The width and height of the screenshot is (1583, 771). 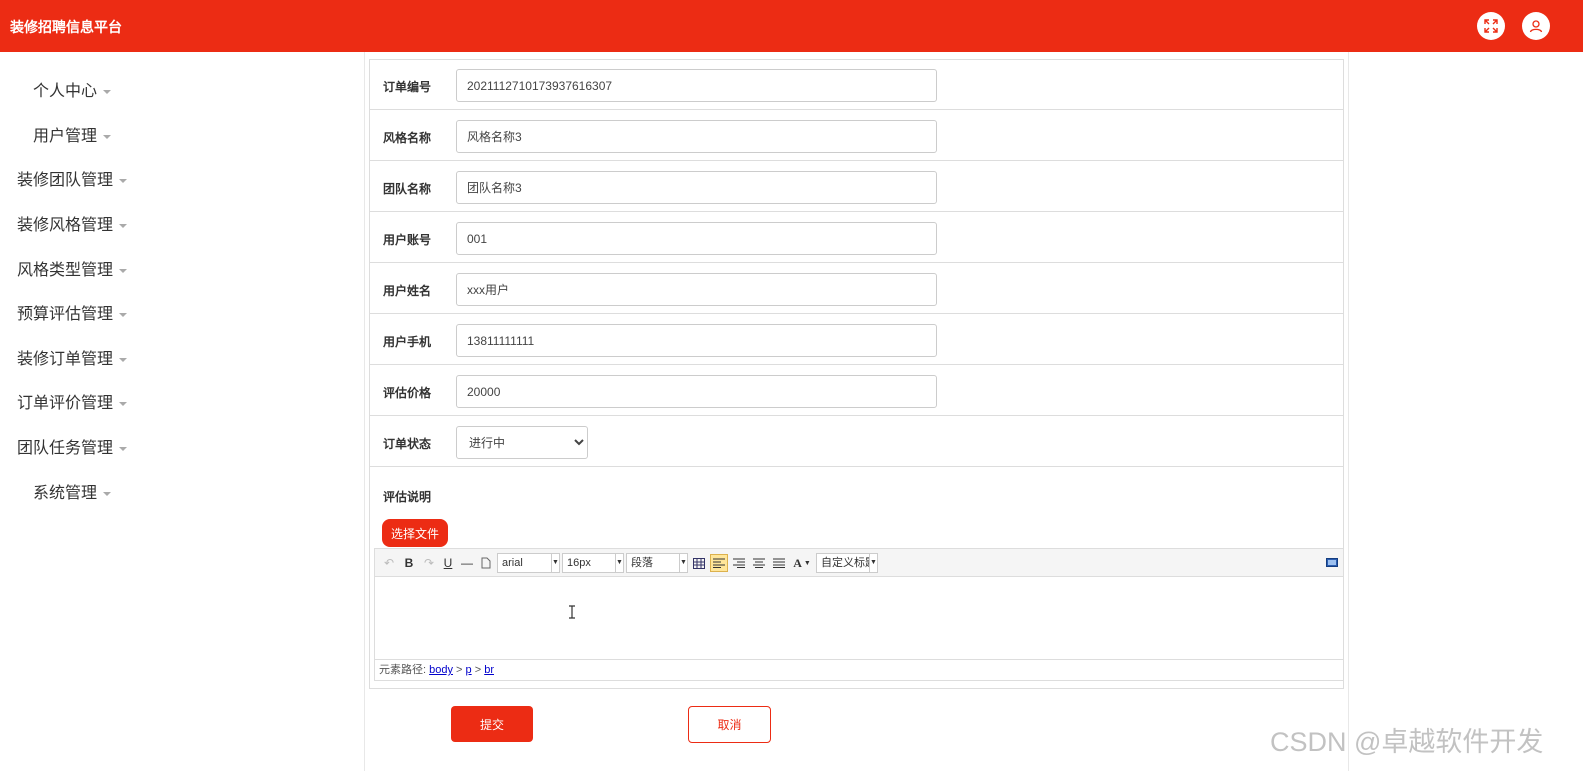 What do you see at coordinates (593, 563) in the screenshot?
I see `font-size-dropdown: 16px ▼` at bounding box center [593, 563].